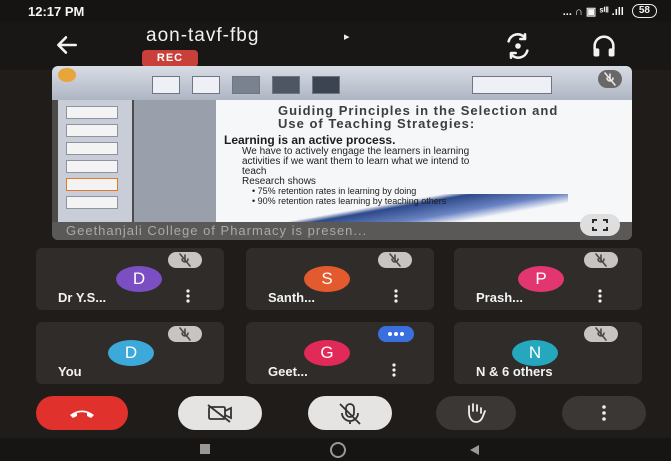 The image size is (671, 461). Describe the element at coordinates (327, 279) in the screenshot. I see `participant-avatar: S` at that location.